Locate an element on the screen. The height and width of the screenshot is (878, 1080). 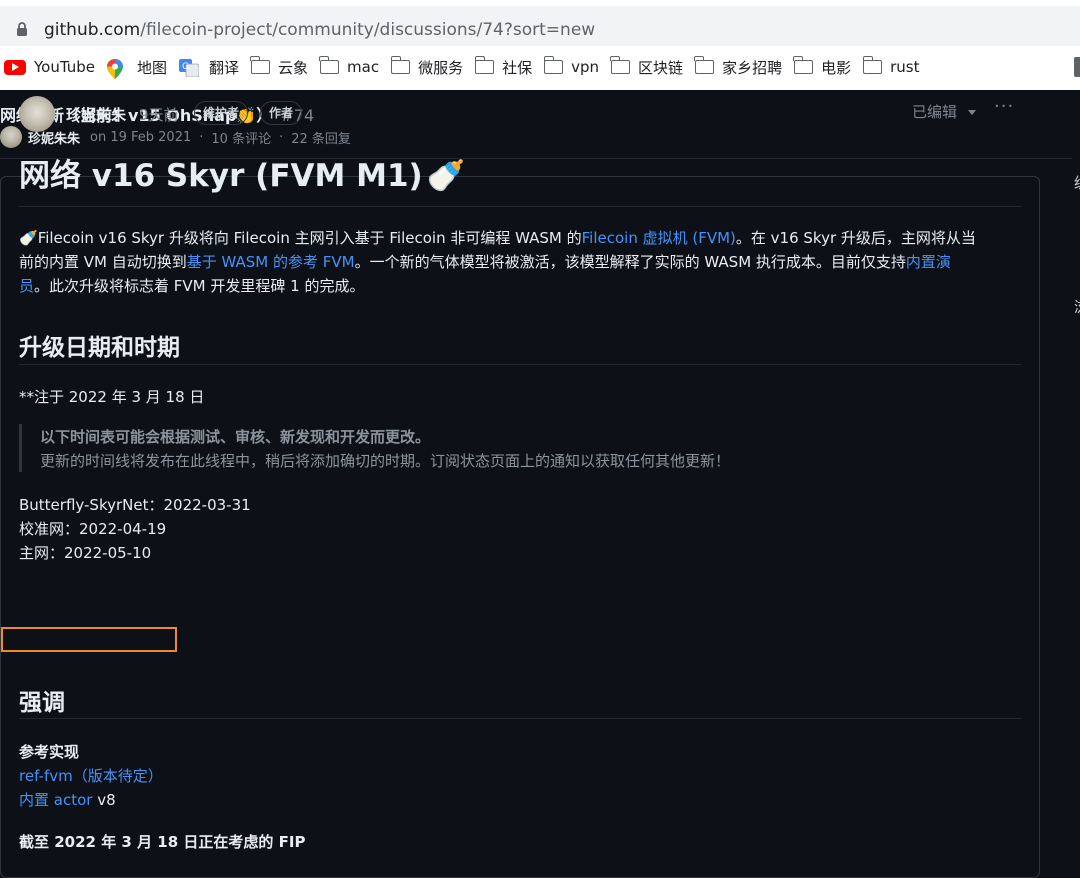
bookmark-item: YouTube is located at coordinates (49, 67).